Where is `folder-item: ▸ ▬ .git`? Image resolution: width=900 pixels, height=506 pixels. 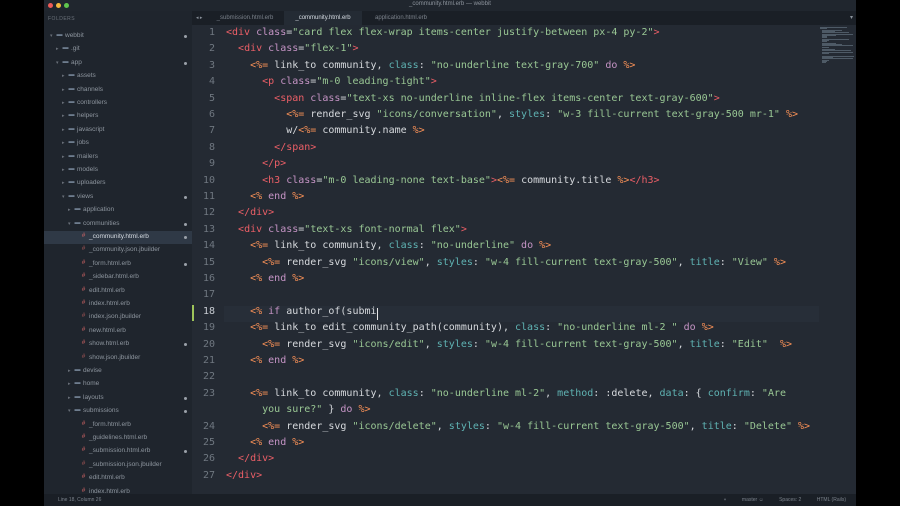
folder-item: ▸ ▬ .git is located at coordinates (118, 49).